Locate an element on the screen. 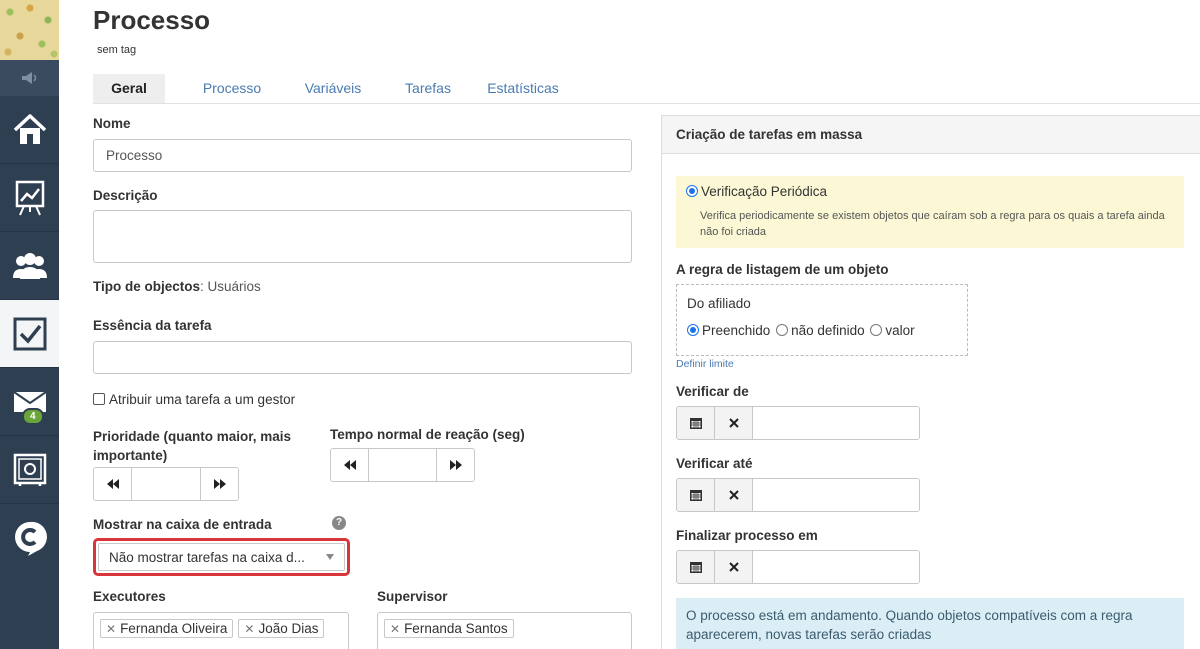 The height and width of the screenshot is (649, 1200). check-until-date is located at coordinates (798, 495).